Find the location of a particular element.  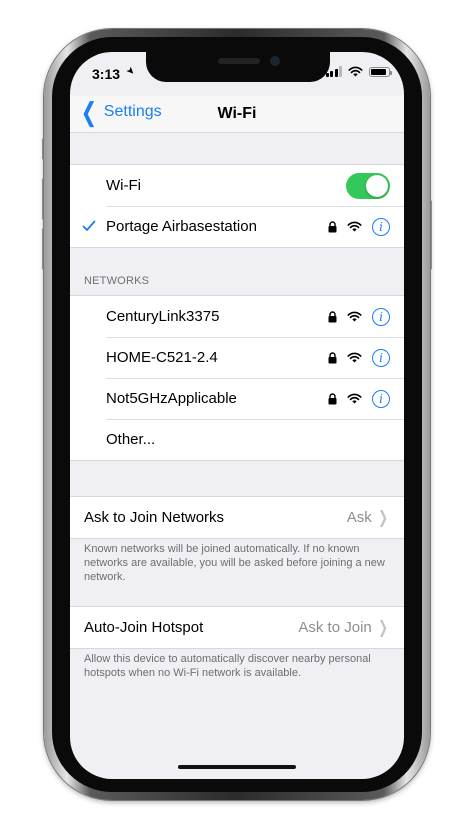

network-row: HOME-C521-2.4 i is located at coordinates (237, 357).